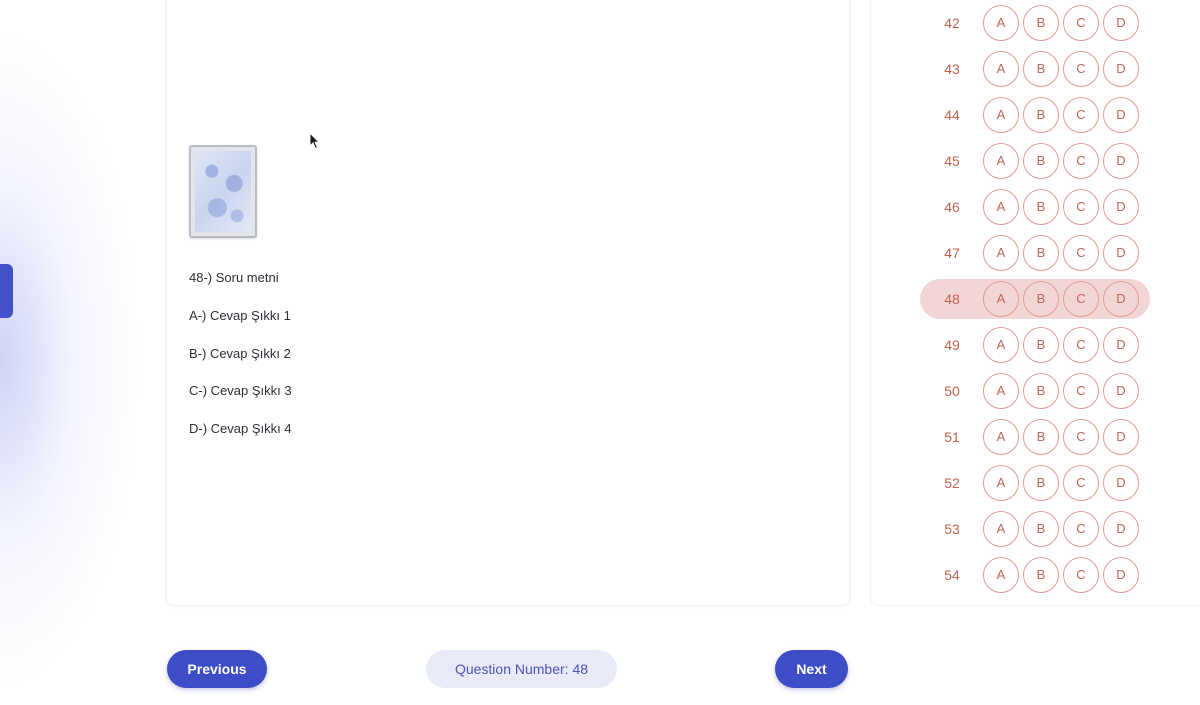 The width and height of the screenshot is (1200, 705). I want to click on answer-row-number: 44, so click(952, 115).